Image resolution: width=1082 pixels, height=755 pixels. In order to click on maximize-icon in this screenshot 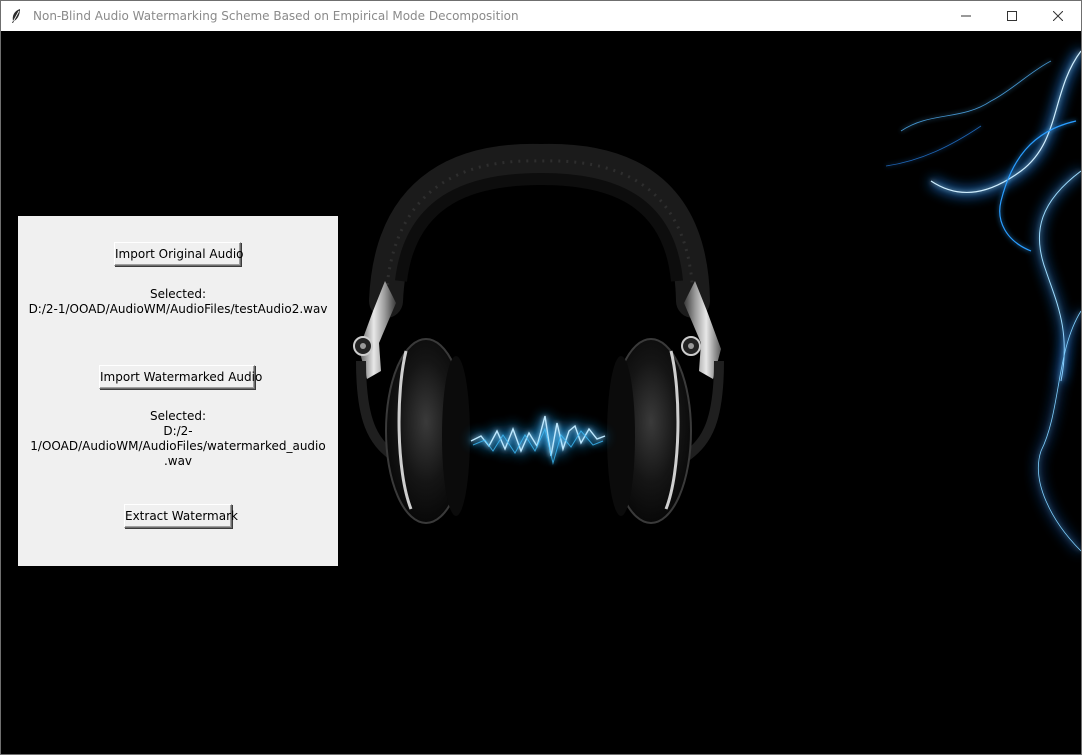, I will do `click(1012, 16)`.